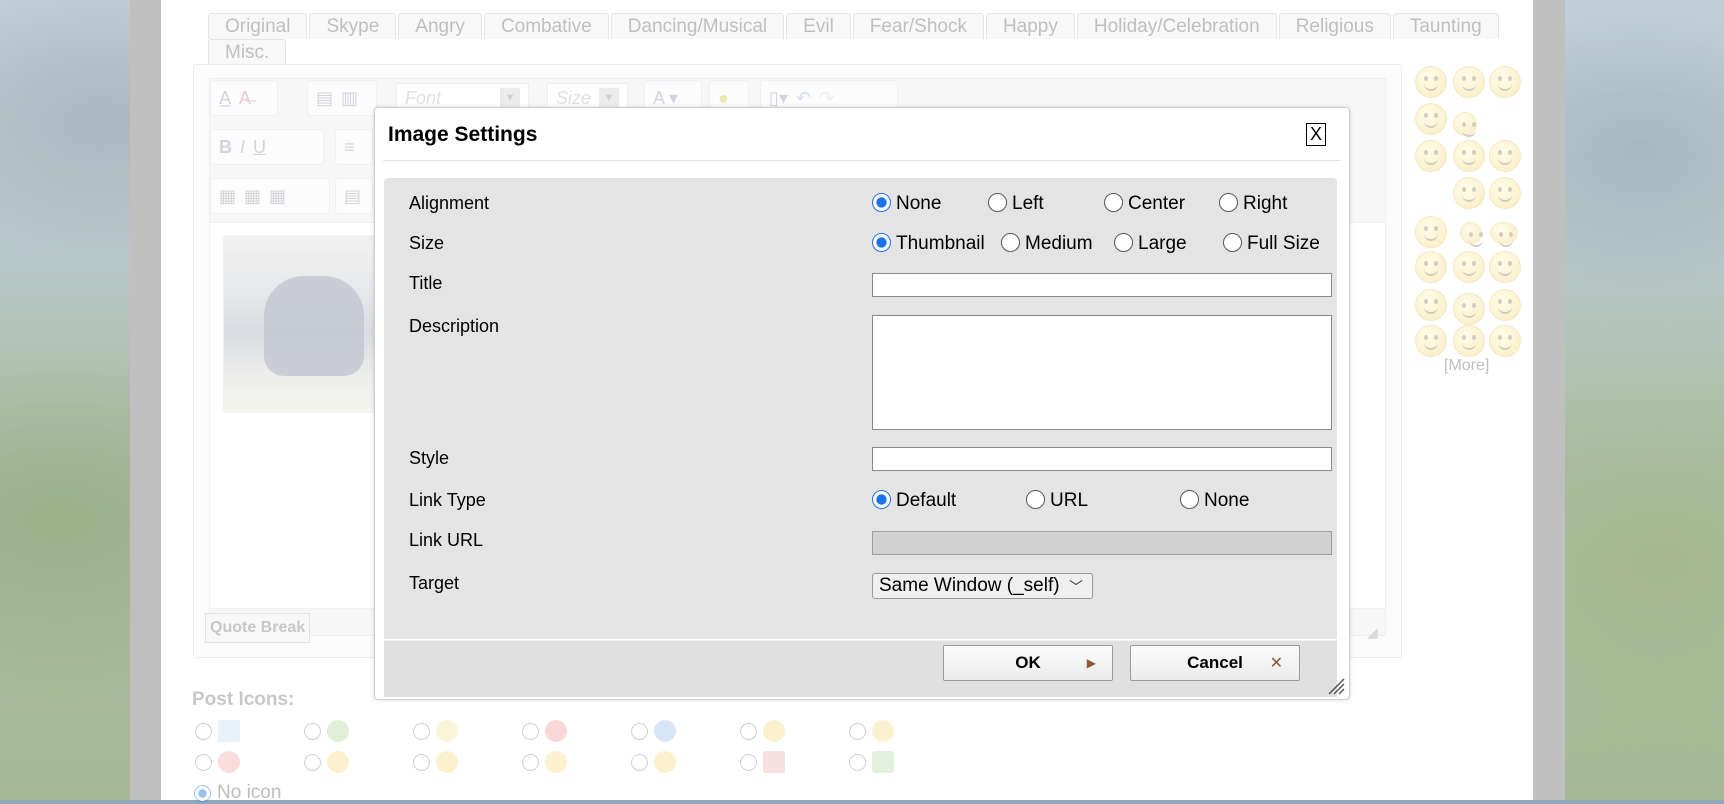 Image resolution: width=1724 pixels, height=804 pixels. I want to click on redo-icon: ↷, so click(826, 98).